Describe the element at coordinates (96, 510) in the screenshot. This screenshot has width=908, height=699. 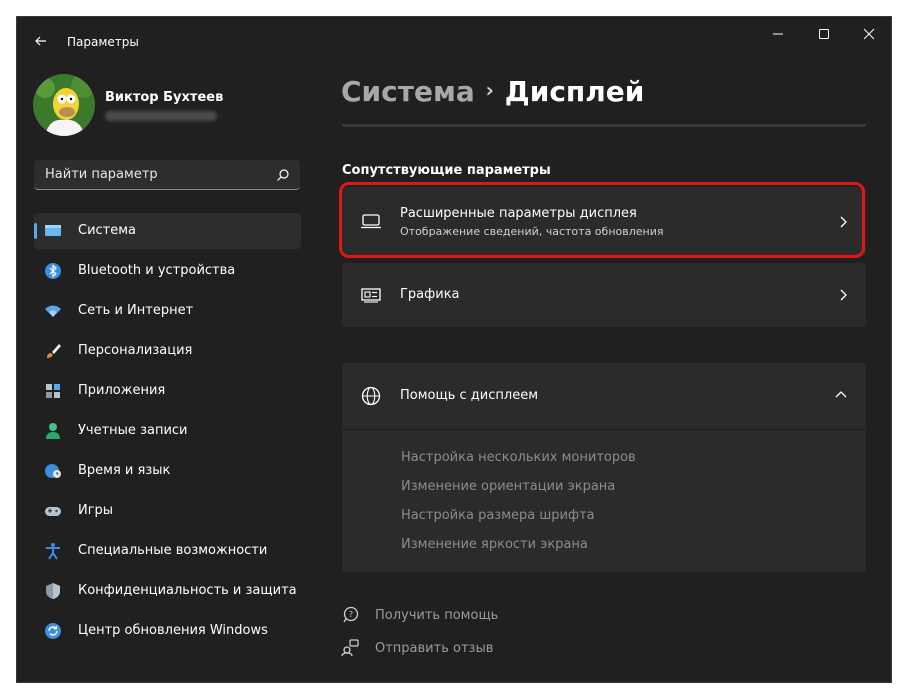
I see `sidebar-item-label: Игры` at that location.